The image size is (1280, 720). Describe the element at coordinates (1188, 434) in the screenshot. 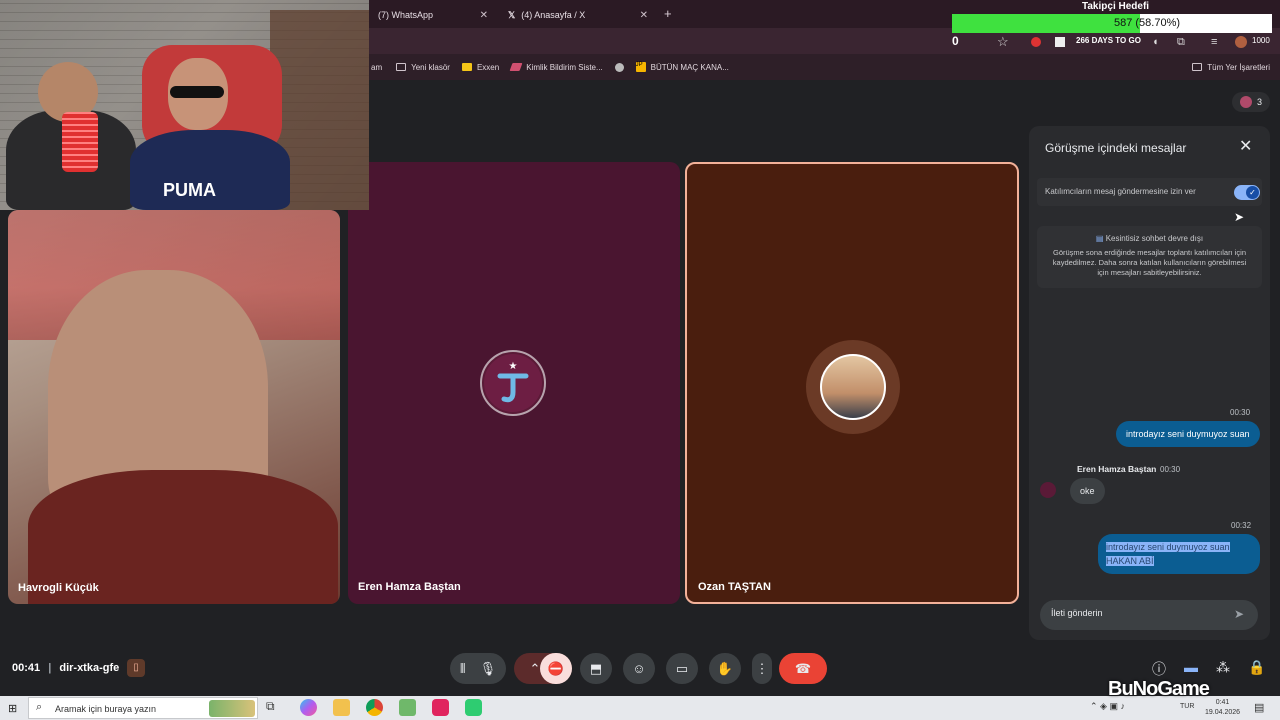

I see `message-bubble: introdayız seni duymuyoz suan` at that location.